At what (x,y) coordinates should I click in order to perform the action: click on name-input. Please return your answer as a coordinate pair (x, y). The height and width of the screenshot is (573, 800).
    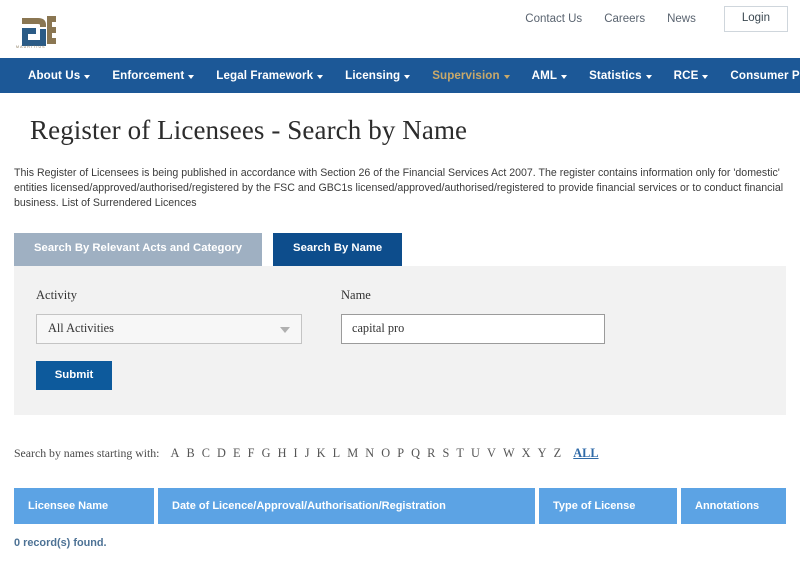
    Looking at the image, I should click on (473, 328).